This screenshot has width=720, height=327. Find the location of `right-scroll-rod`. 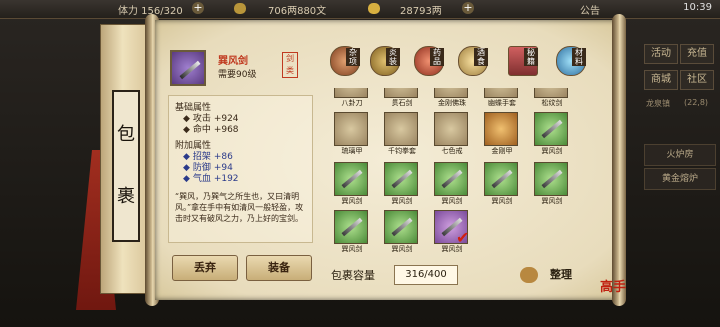

right-scroll-rod is located at coordinates (619, 160).